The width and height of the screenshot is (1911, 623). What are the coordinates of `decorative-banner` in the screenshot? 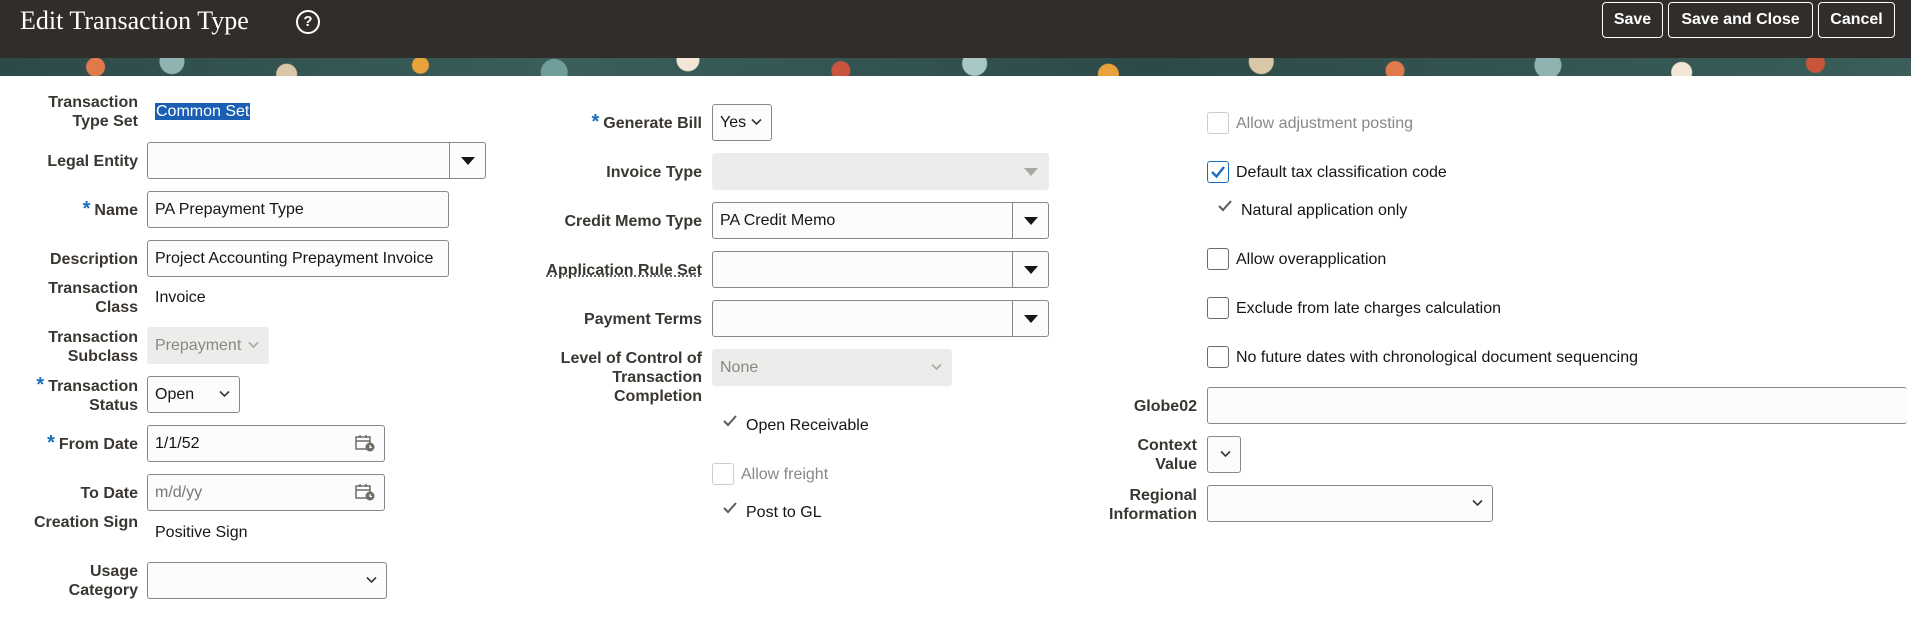 It's located at (955, 67).